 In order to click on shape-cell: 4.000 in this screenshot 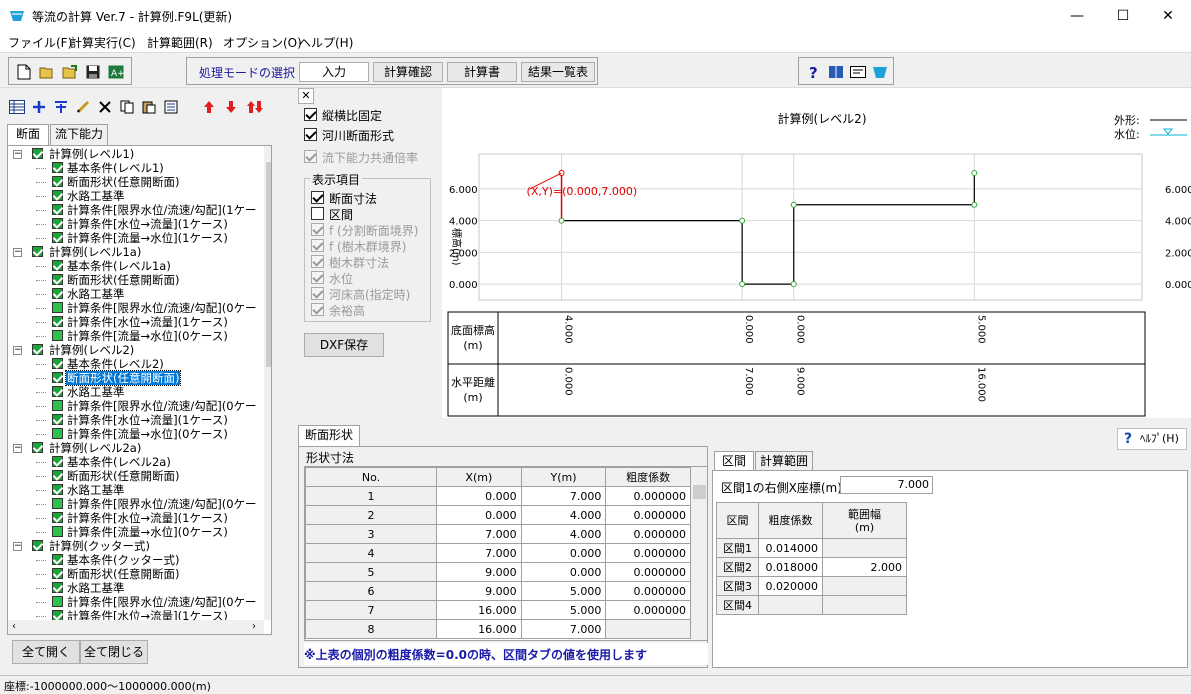, I will do `click(563, 515)`.